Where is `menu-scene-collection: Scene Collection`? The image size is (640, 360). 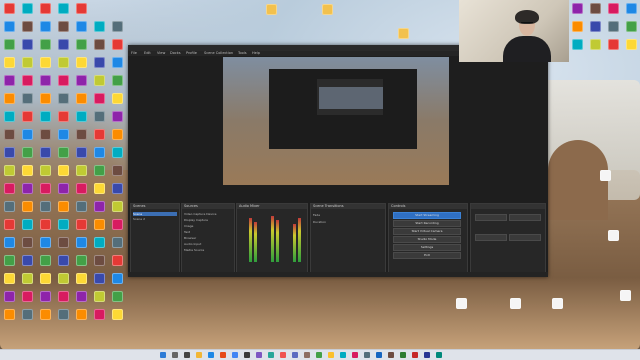
menu-scene-collection: Scene Collection is located at coordinates (218, 53).